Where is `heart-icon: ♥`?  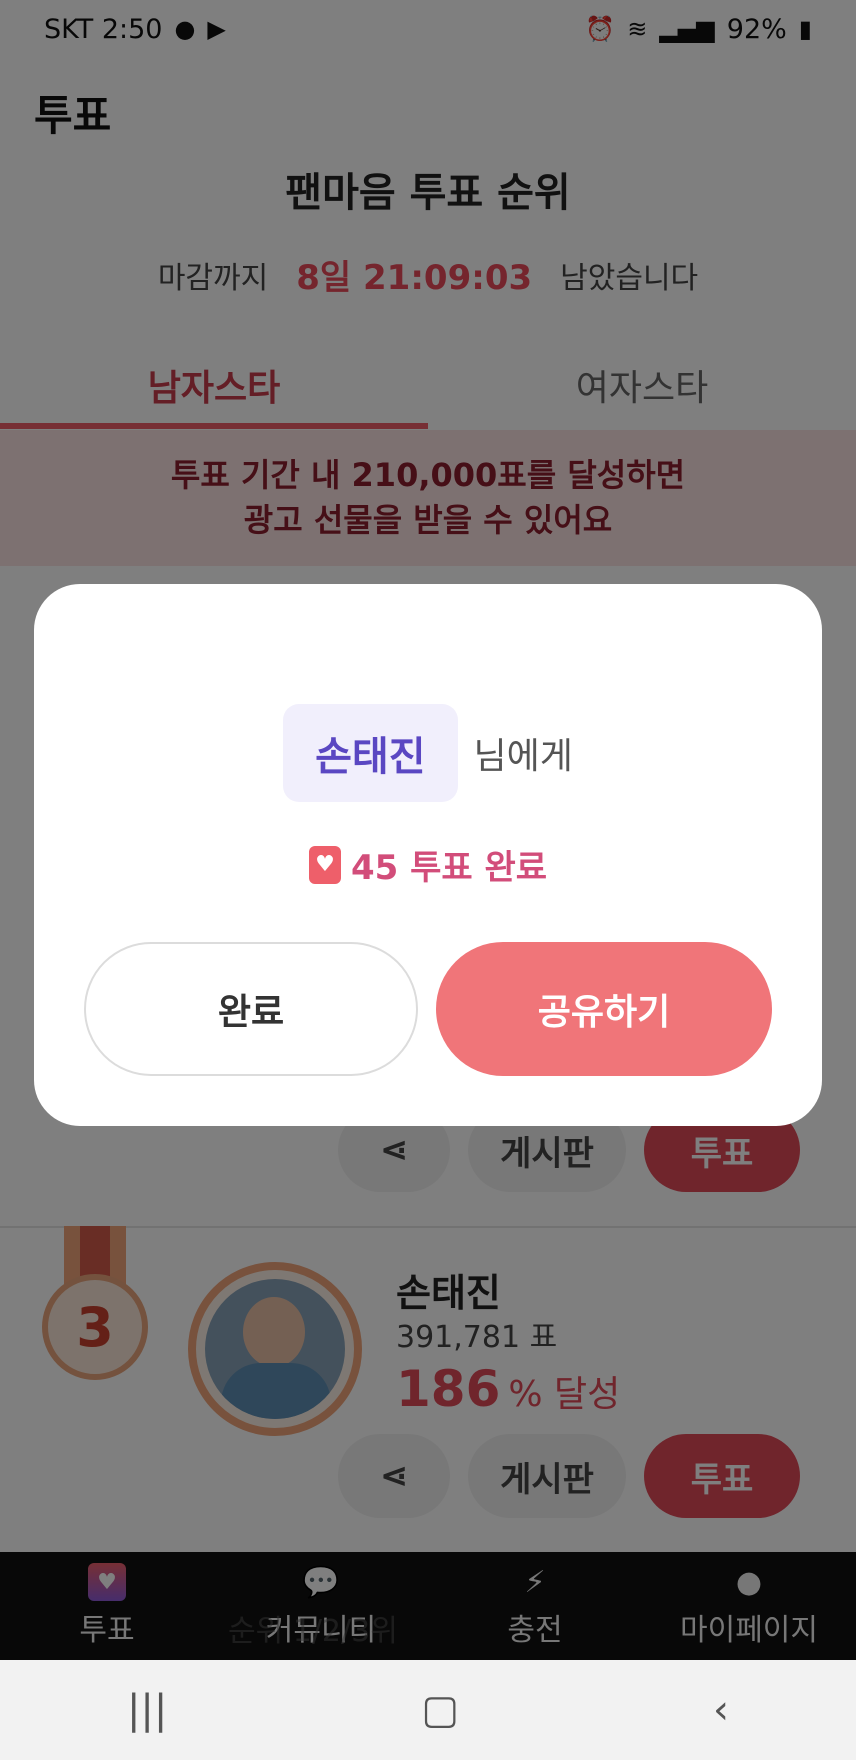
heart-icon: ♥ is located at coordinates (324, 864).